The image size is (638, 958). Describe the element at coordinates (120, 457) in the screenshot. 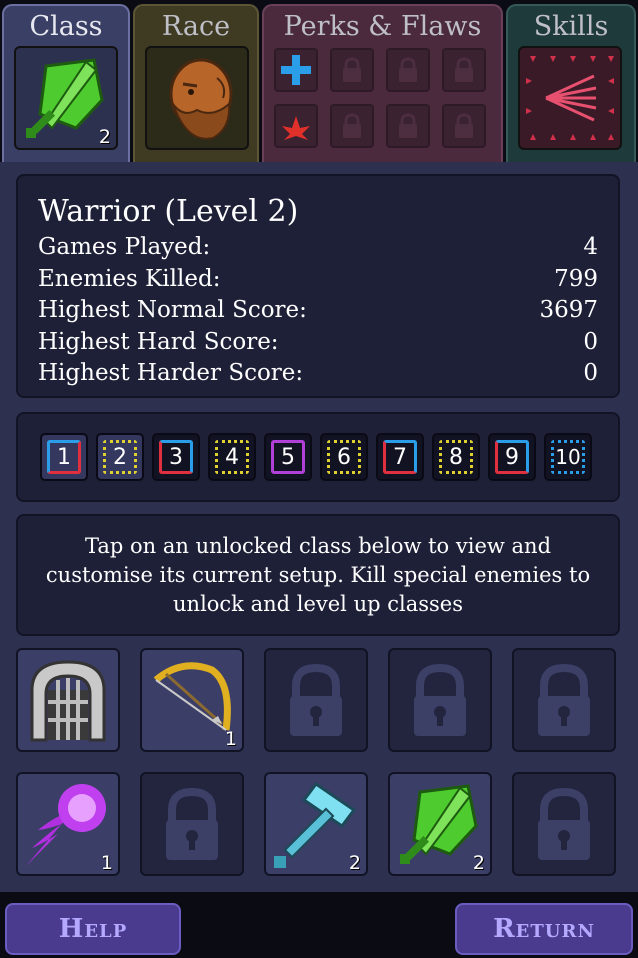

I see `level-2-button: 2` at that location.